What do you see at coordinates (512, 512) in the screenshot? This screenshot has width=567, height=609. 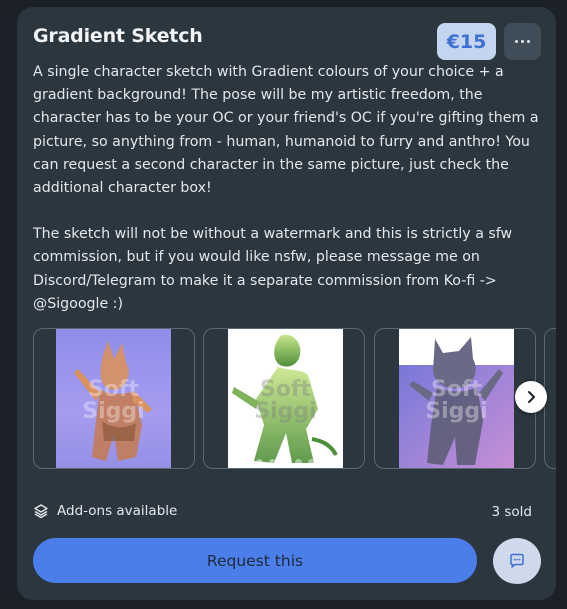 I see `sold-count: 3 sold` at bounding box center [512, 512].